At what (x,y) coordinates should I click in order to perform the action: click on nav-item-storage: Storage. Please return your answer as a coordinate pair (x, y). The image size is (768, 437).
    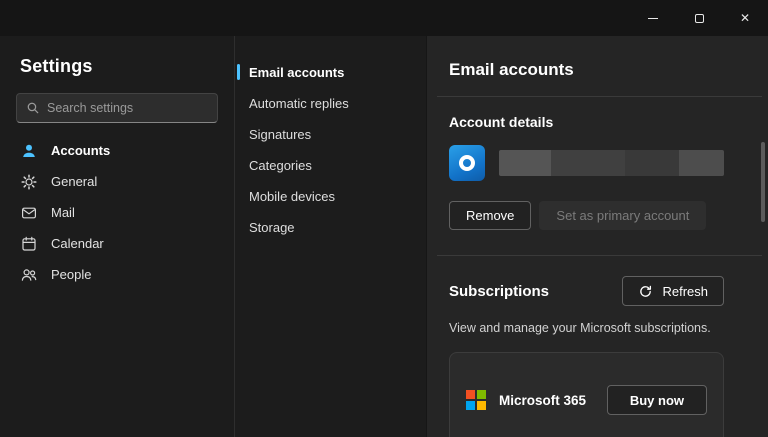
    Looking at the image, I should click on (330, 227).